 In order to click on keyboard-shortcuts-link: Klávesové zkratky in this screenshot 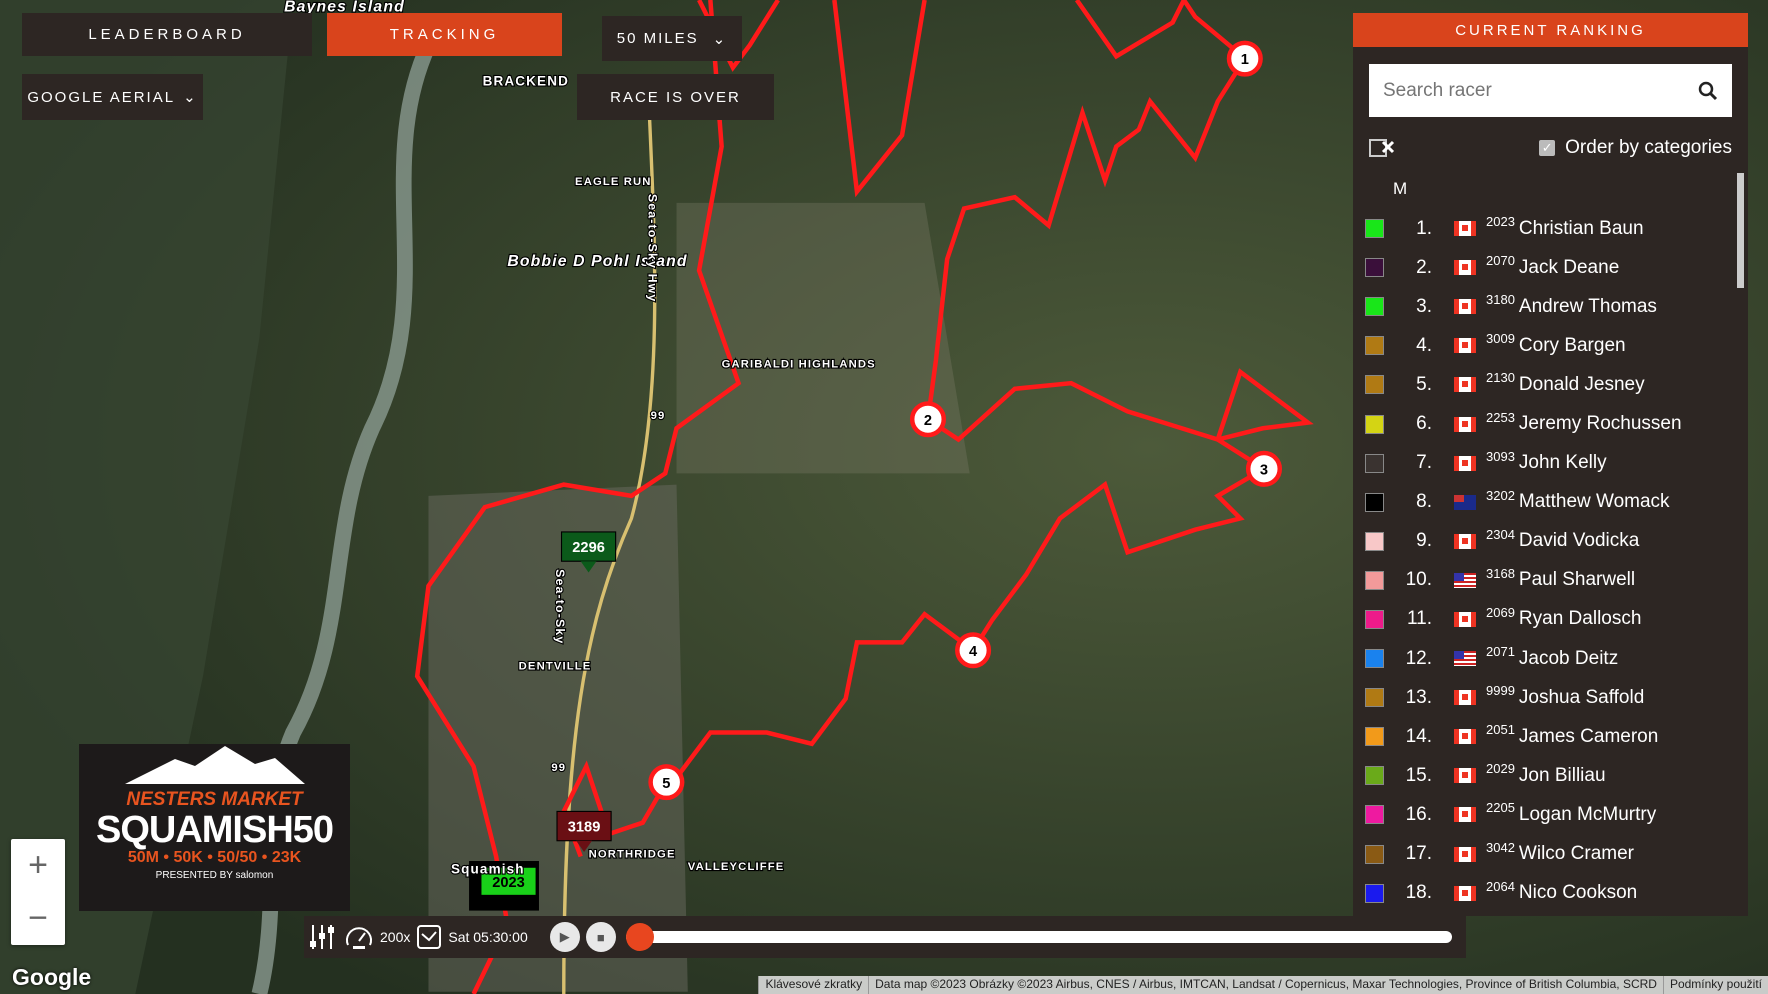, I will do `click(813, 985)`.